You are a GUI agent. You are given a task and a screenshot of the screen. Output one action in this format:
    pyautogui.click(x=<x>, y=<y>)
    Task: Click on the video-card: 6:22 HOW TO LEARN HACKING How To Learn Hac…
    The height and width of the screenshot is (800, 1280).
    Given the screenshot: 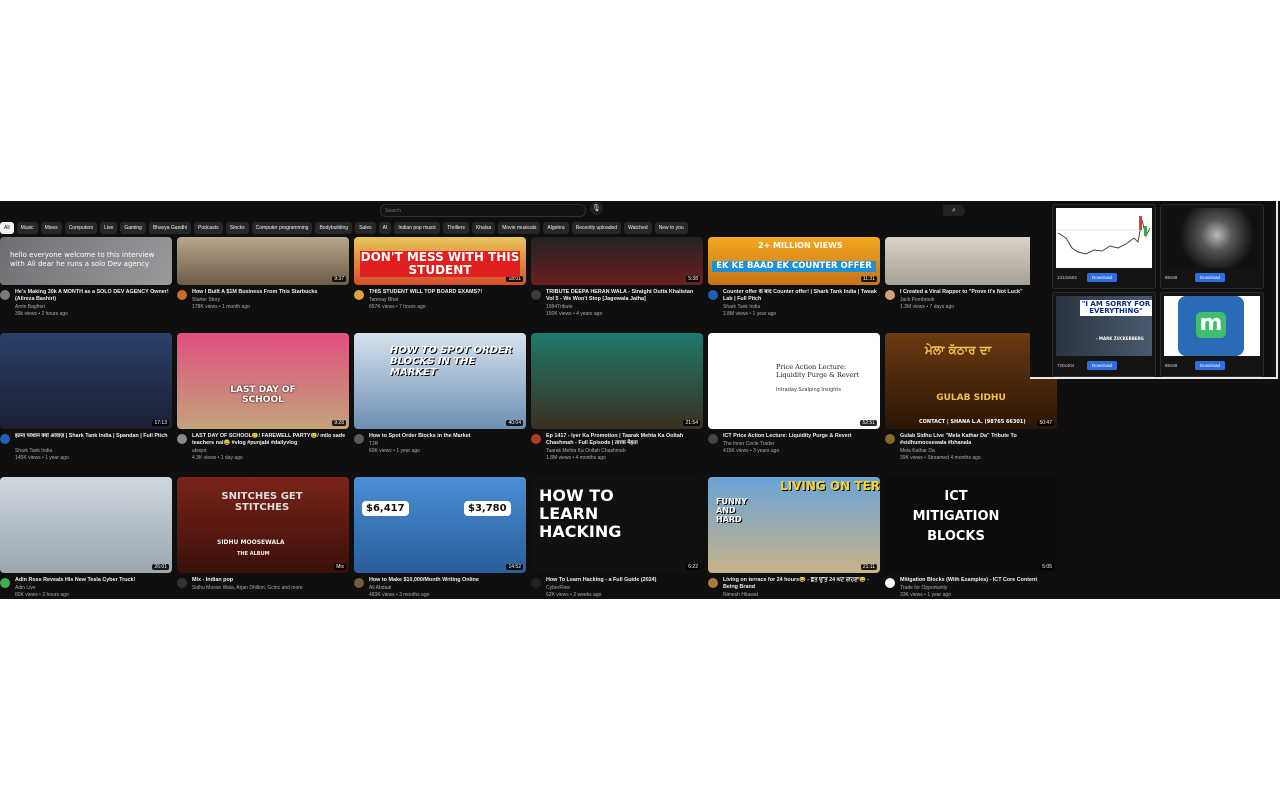 What is the action you would take?
    pyautogui.click(x=617, y=538)
    